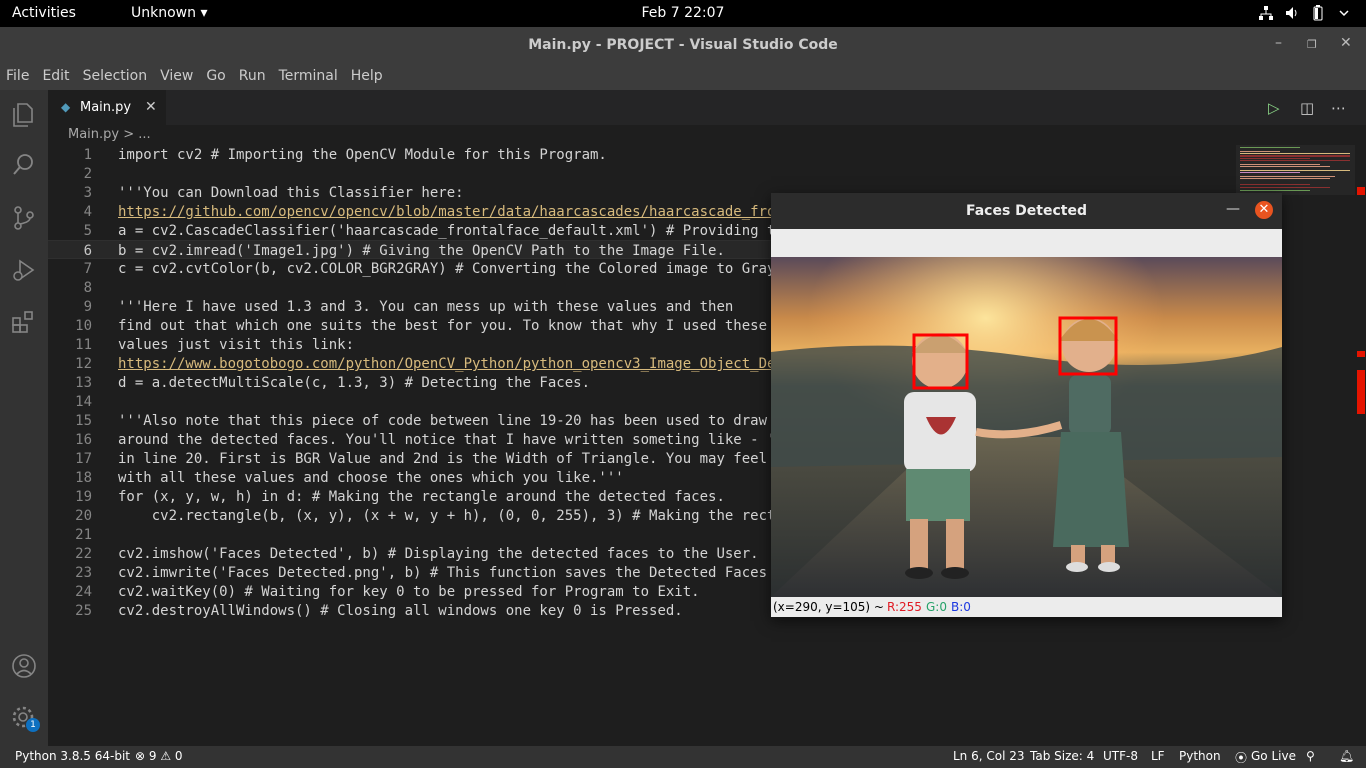 The image size is (1366, 768). I want to click on faces-window-title: Faces Detected, so click(1026, 211).